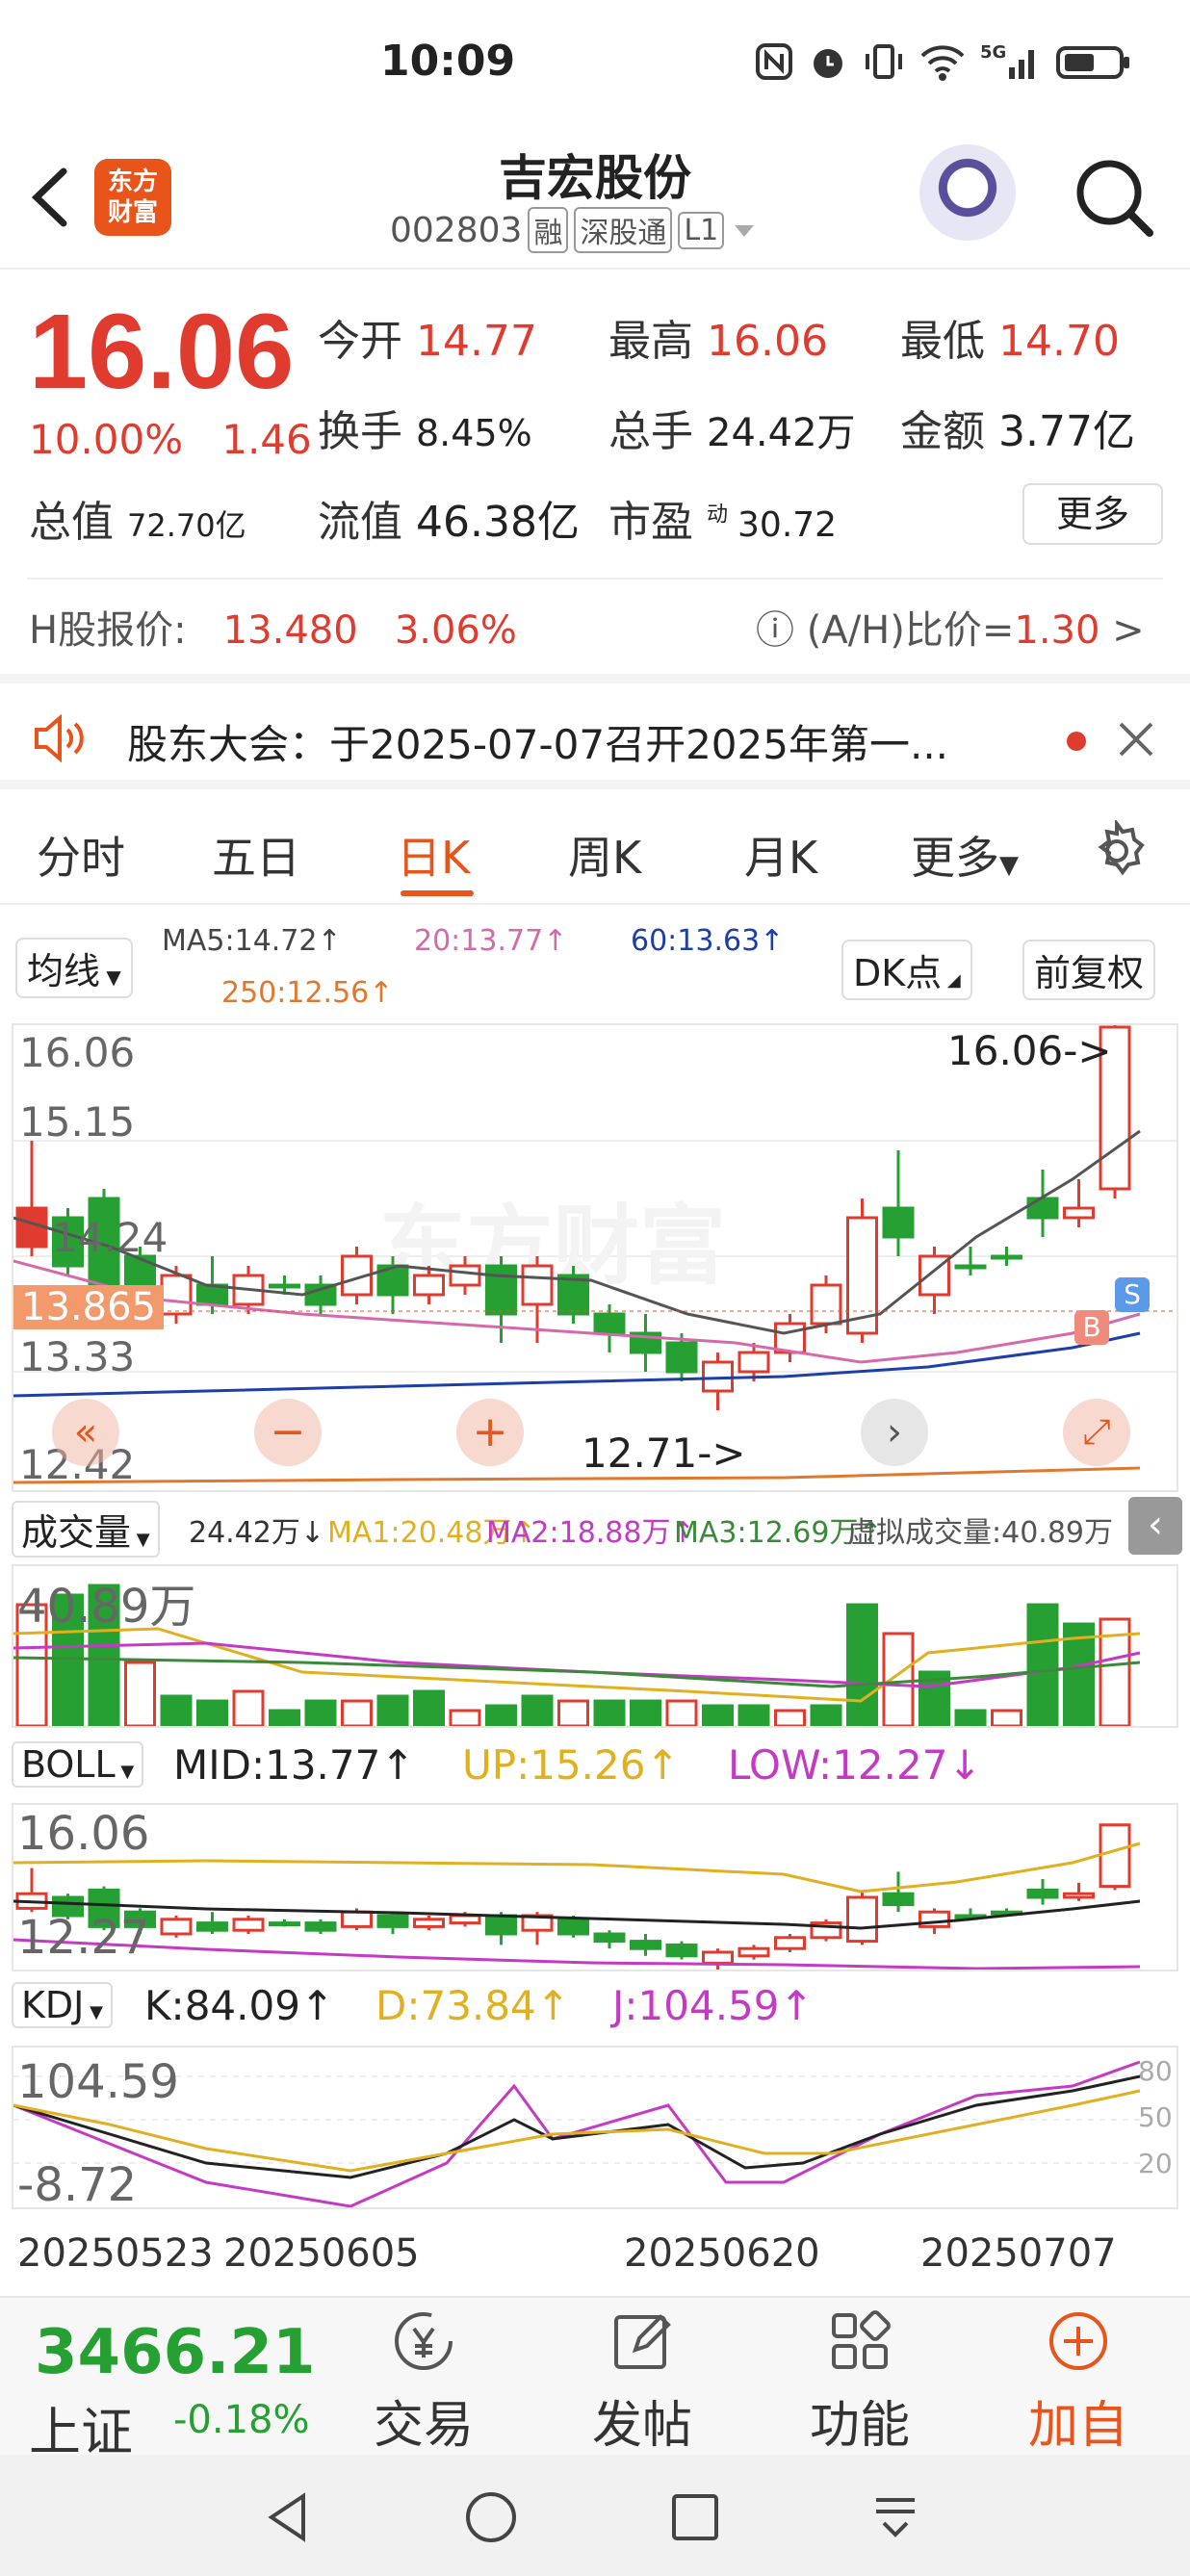 This screenshot has height=2576, width=1190. I want to click on gear-icon, so click(1117, 851).